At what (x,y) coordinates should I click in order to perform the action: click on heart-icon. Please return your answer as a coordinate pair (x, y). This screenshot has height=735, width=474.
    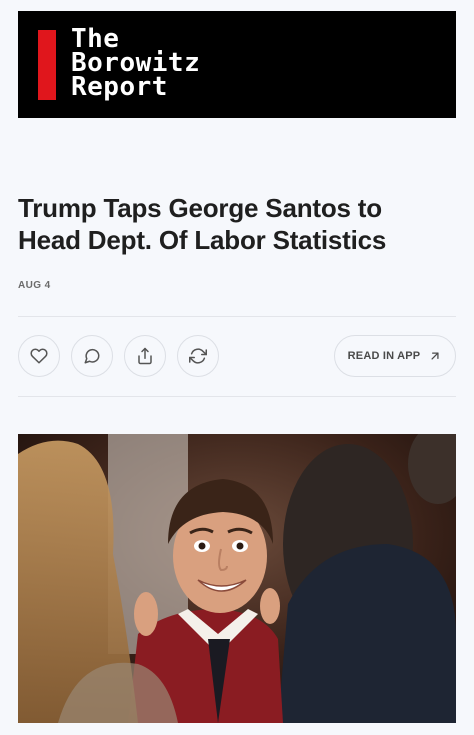
    Looking at the image, I should click on (39, 356).